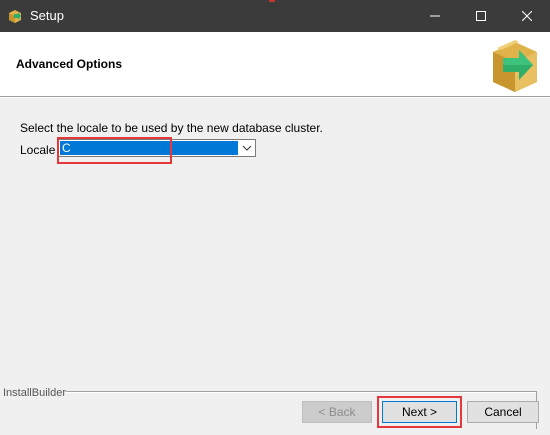  I want to click on title-bar-marker, so click(272, 1).